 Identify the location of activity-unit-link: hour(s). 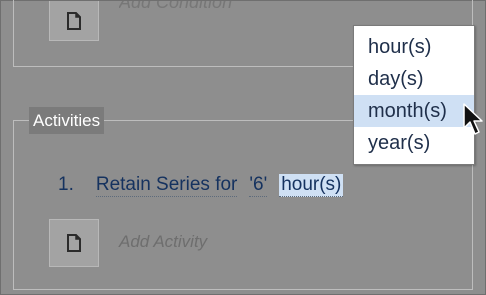
(311, 185).